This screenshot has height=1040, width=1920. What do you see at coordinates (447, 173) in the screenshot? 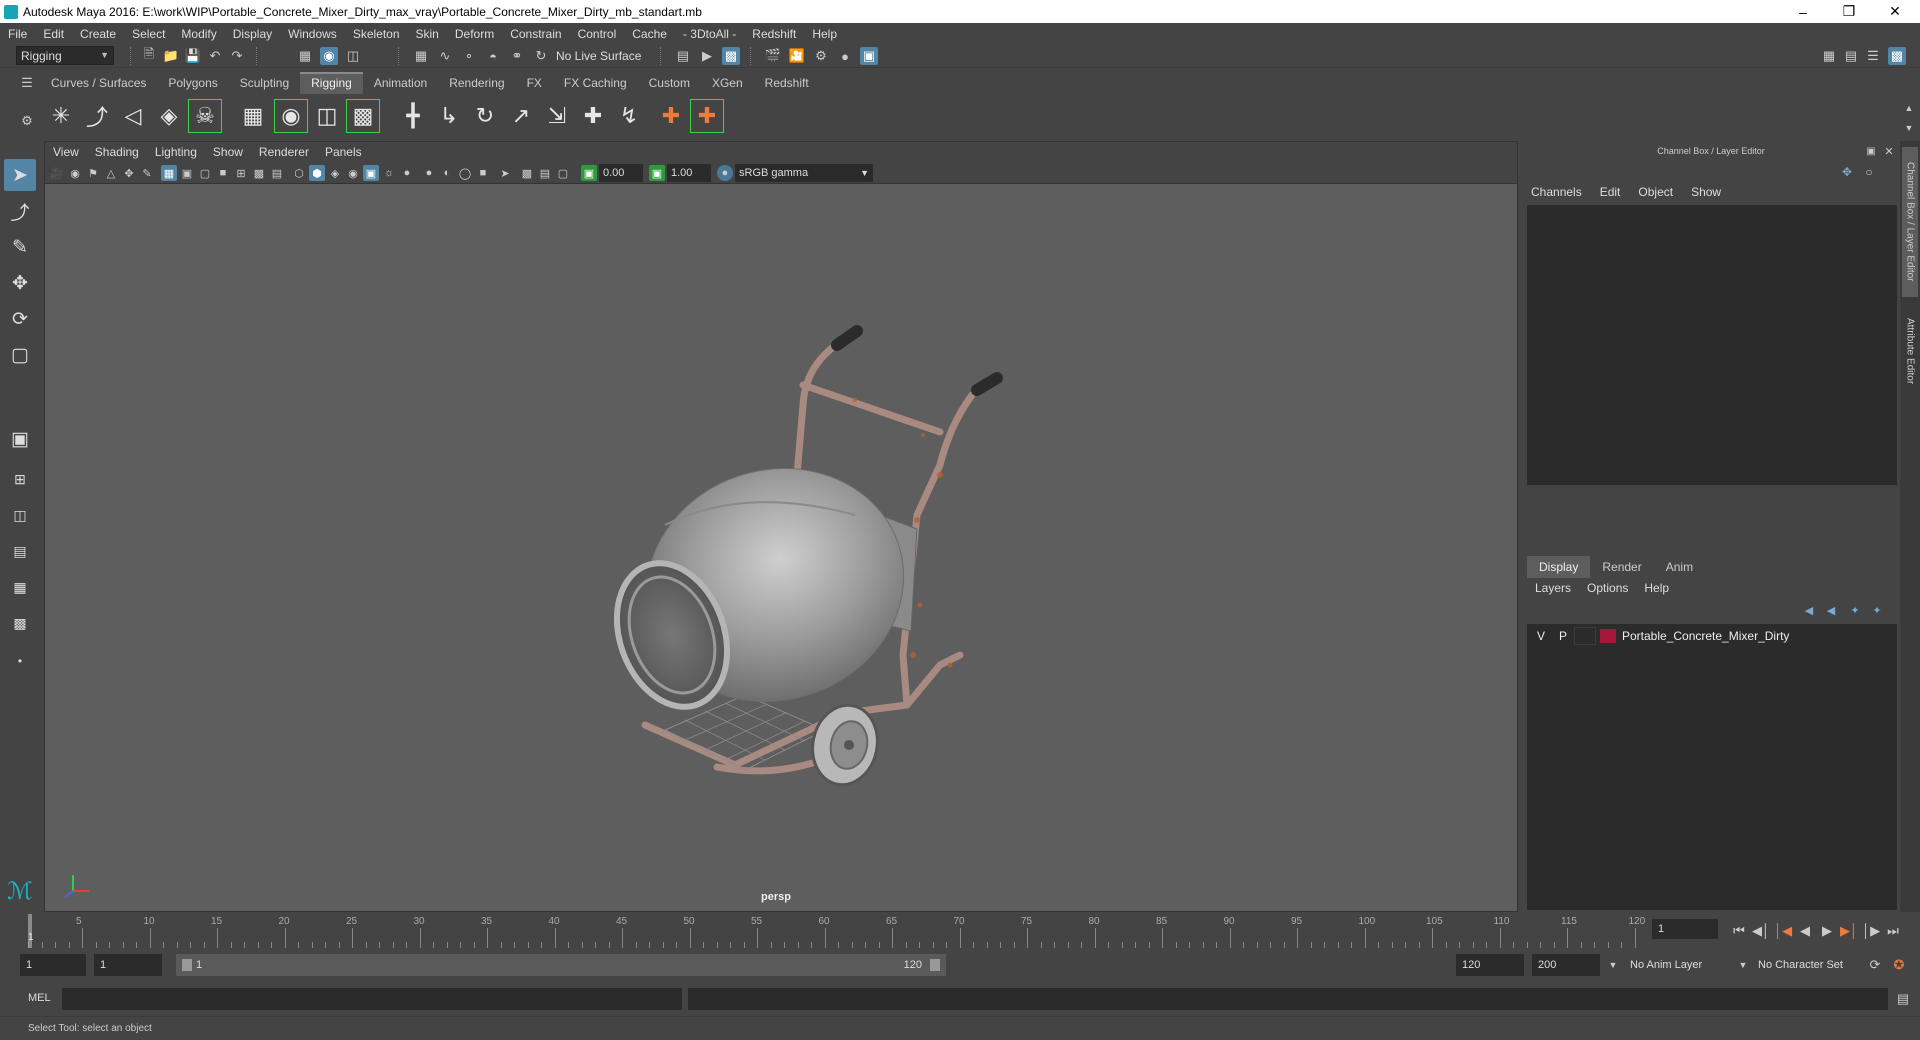
I see `multisample-aa-icon: ◐` at bounding box center [447, 173].